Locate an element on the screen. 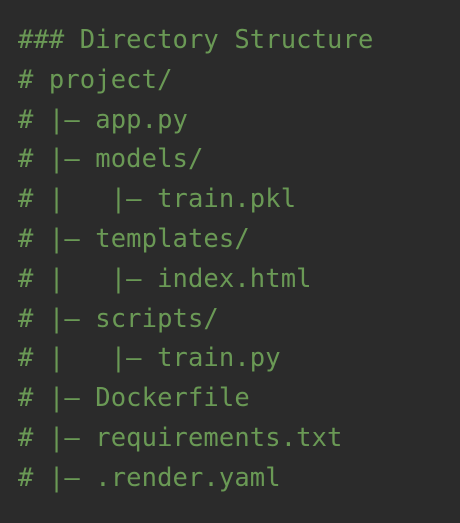  code-line-models: # |— models/ is located at coordinates (111, 159).